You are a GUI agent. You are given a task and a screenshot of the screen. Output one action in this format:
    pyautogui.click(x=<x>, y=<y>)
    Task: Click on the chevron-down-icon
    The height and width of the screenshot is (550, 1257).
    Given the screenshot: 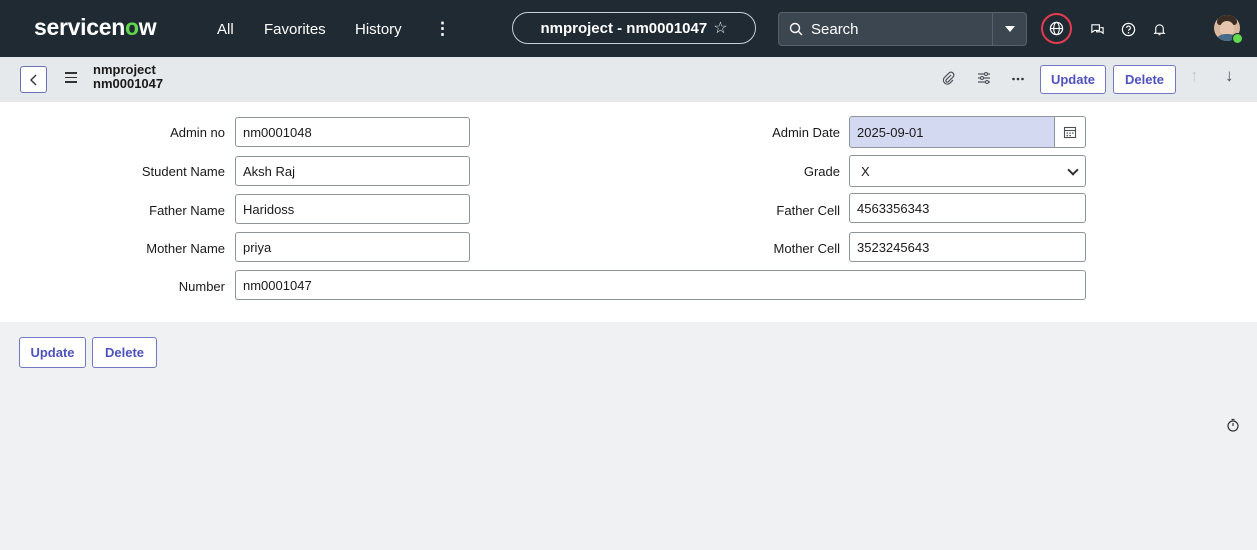 What is the action you would take?
    pyautogui.click(x=1073, y=170)
    